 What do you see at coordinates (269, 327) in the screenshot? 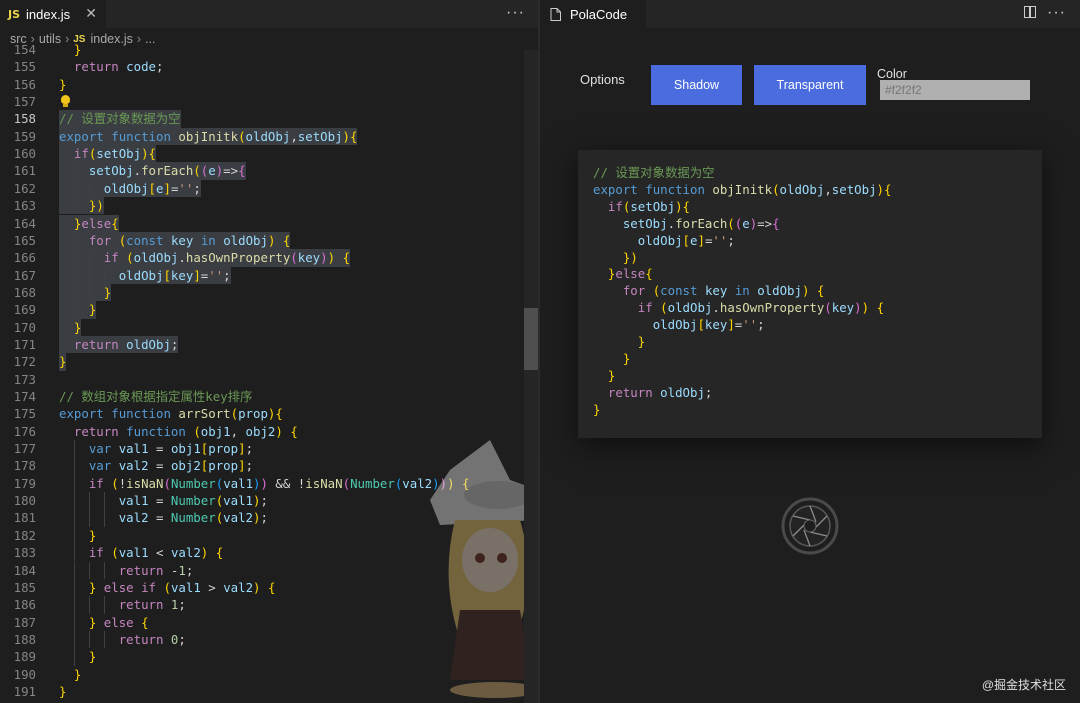
I see `code-line: 170 }` at bounding box center [269, 327].